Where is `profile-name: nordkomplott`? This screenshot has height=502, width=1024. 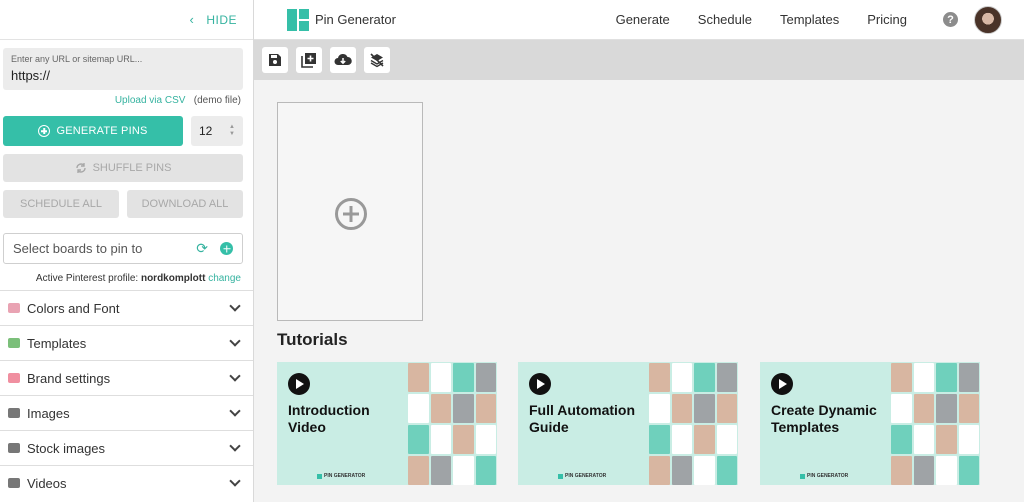
profile-name: nordkomplott is located at coordinates (173, 278).